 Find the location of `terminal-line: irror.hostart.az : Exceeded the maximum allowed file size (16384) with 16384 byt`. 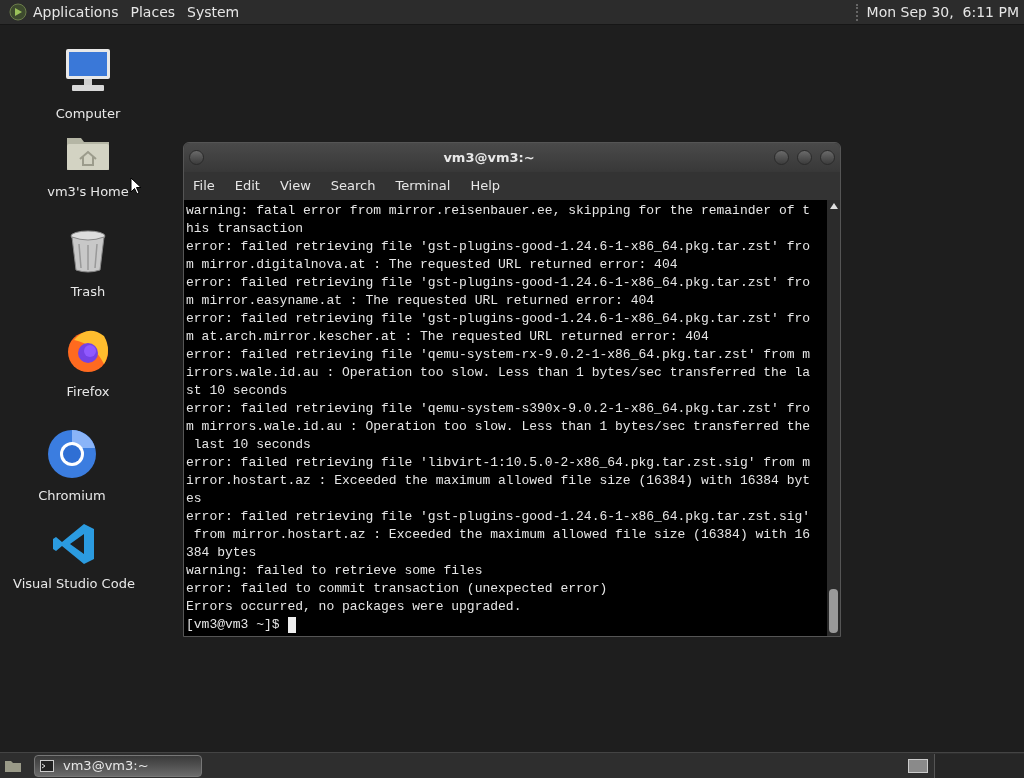

terminal-line: irror.hostart.az : Exceeded the maximum allowed file size (16384) with 16384 byt is located at coordinates (499, 481).